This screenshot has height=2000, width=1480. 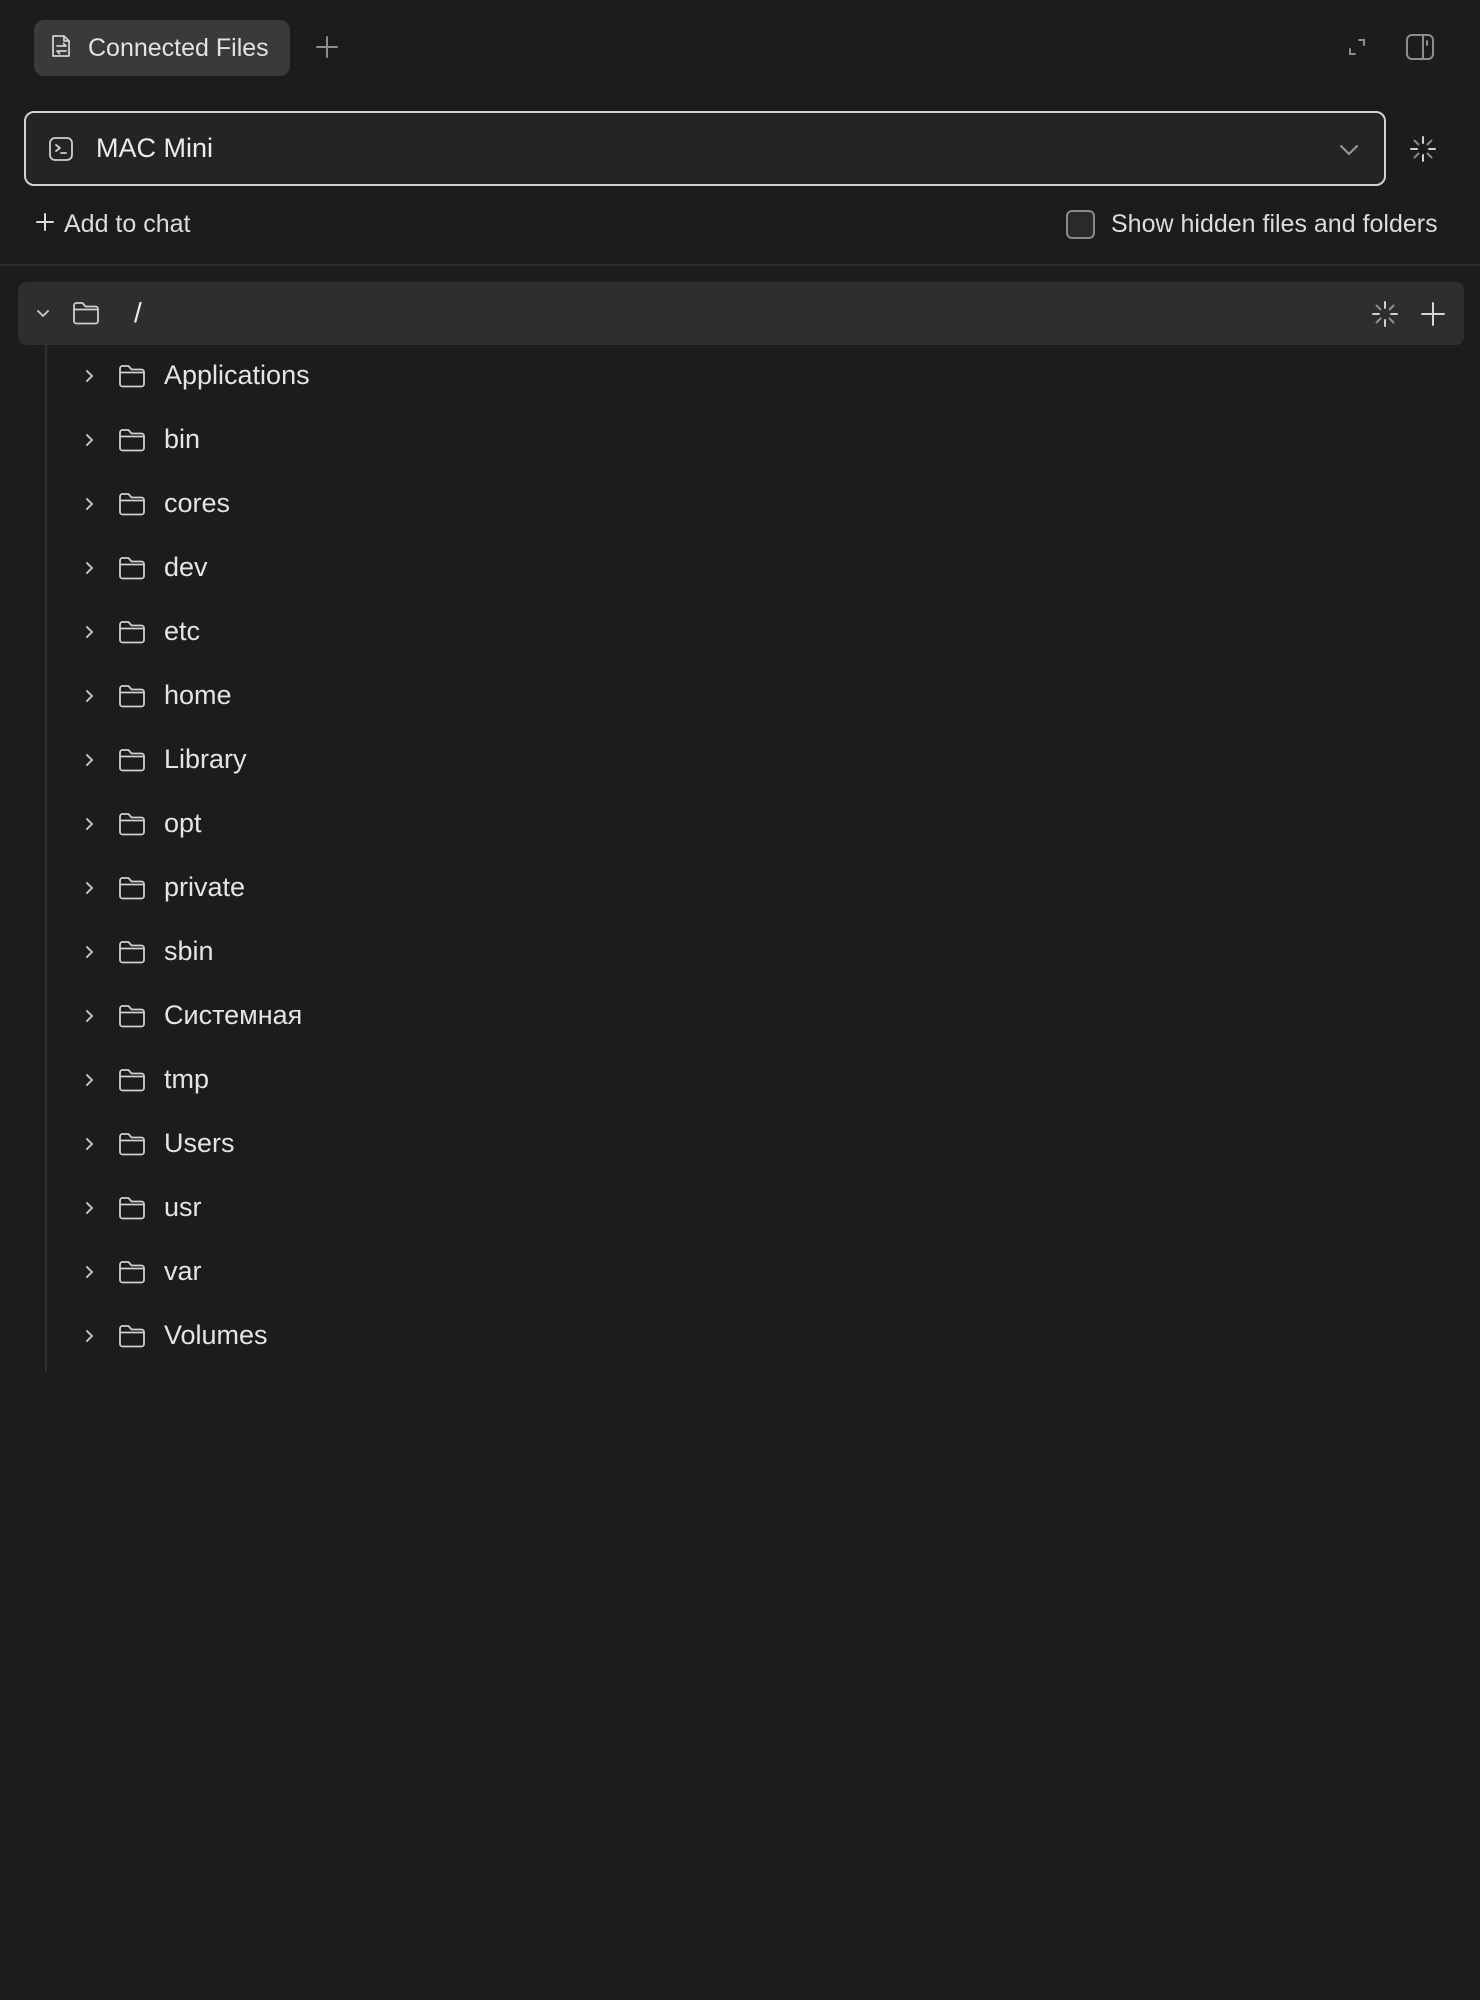 What do you see at coordinates (198, 695) in the screenshot?
I see `tree-item-name: home` at bounding box center [198, 695].